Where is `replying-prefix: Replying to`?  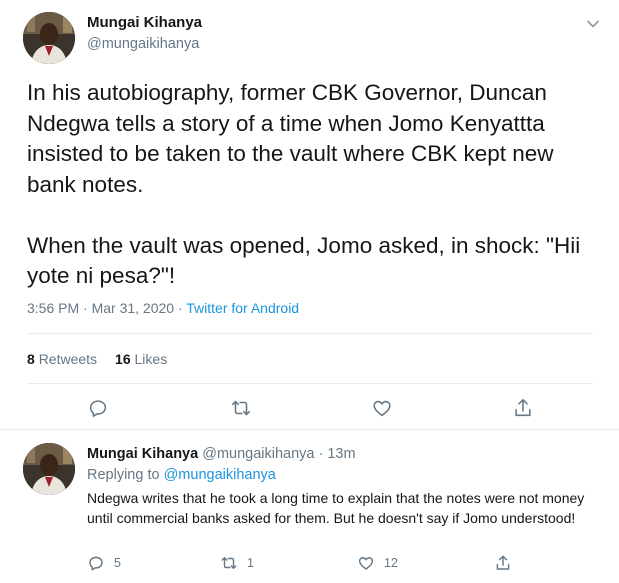
replying-prefix: Replying to is located at coordinates (125, 475).